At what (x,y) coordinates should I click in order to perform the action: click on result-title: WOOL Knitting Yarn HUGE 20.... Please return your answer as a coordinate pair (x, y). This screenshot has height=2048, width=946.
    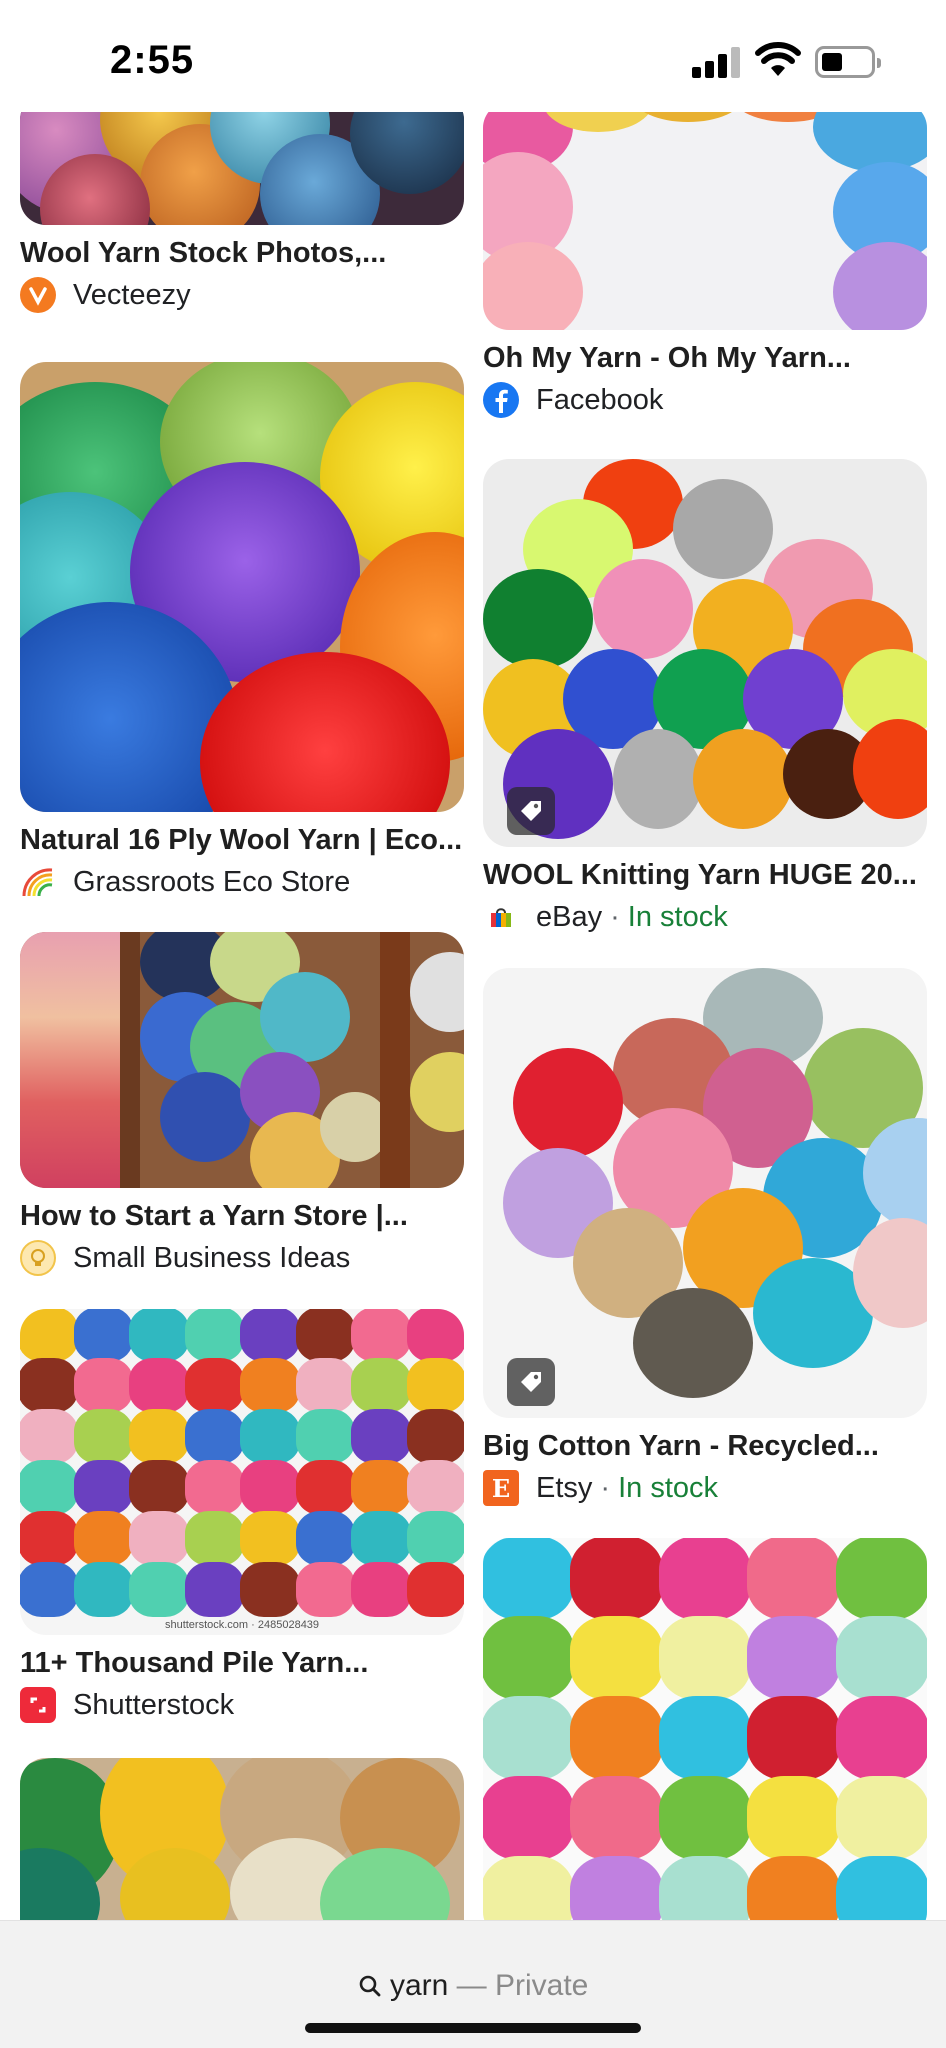
    Looking at the image, I should click on (705, 875).